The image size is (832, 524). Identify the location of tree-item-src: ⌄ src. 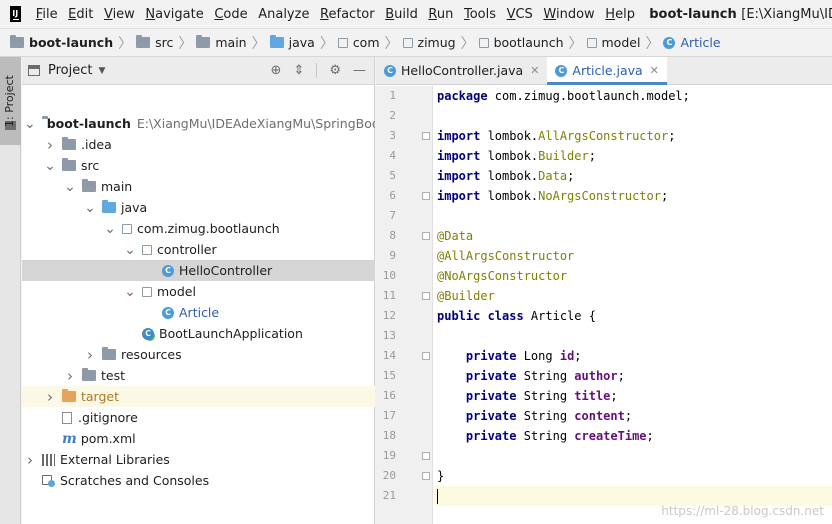
(198, 165).